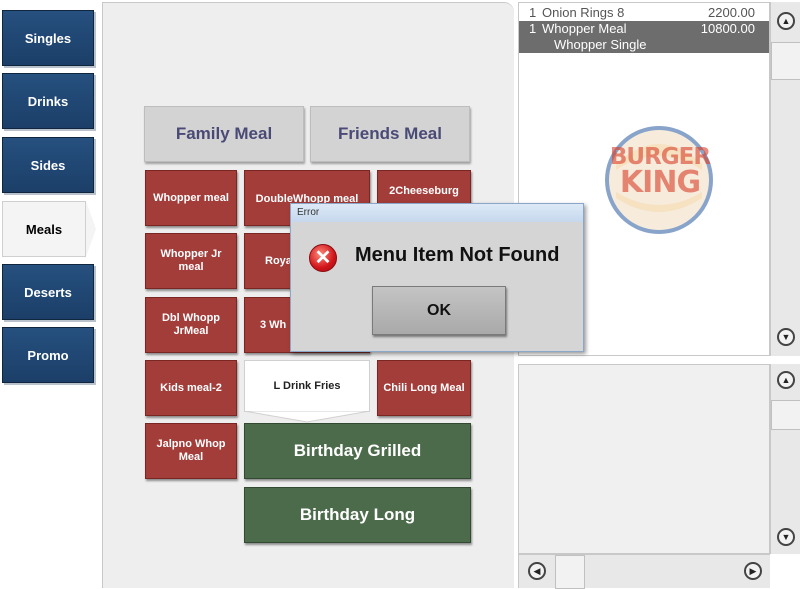  What do you see at coordinates (785, 179) in the screenshot?
I see `order-scrollbar: ▲ ▼` at bounding box center [785, 179].